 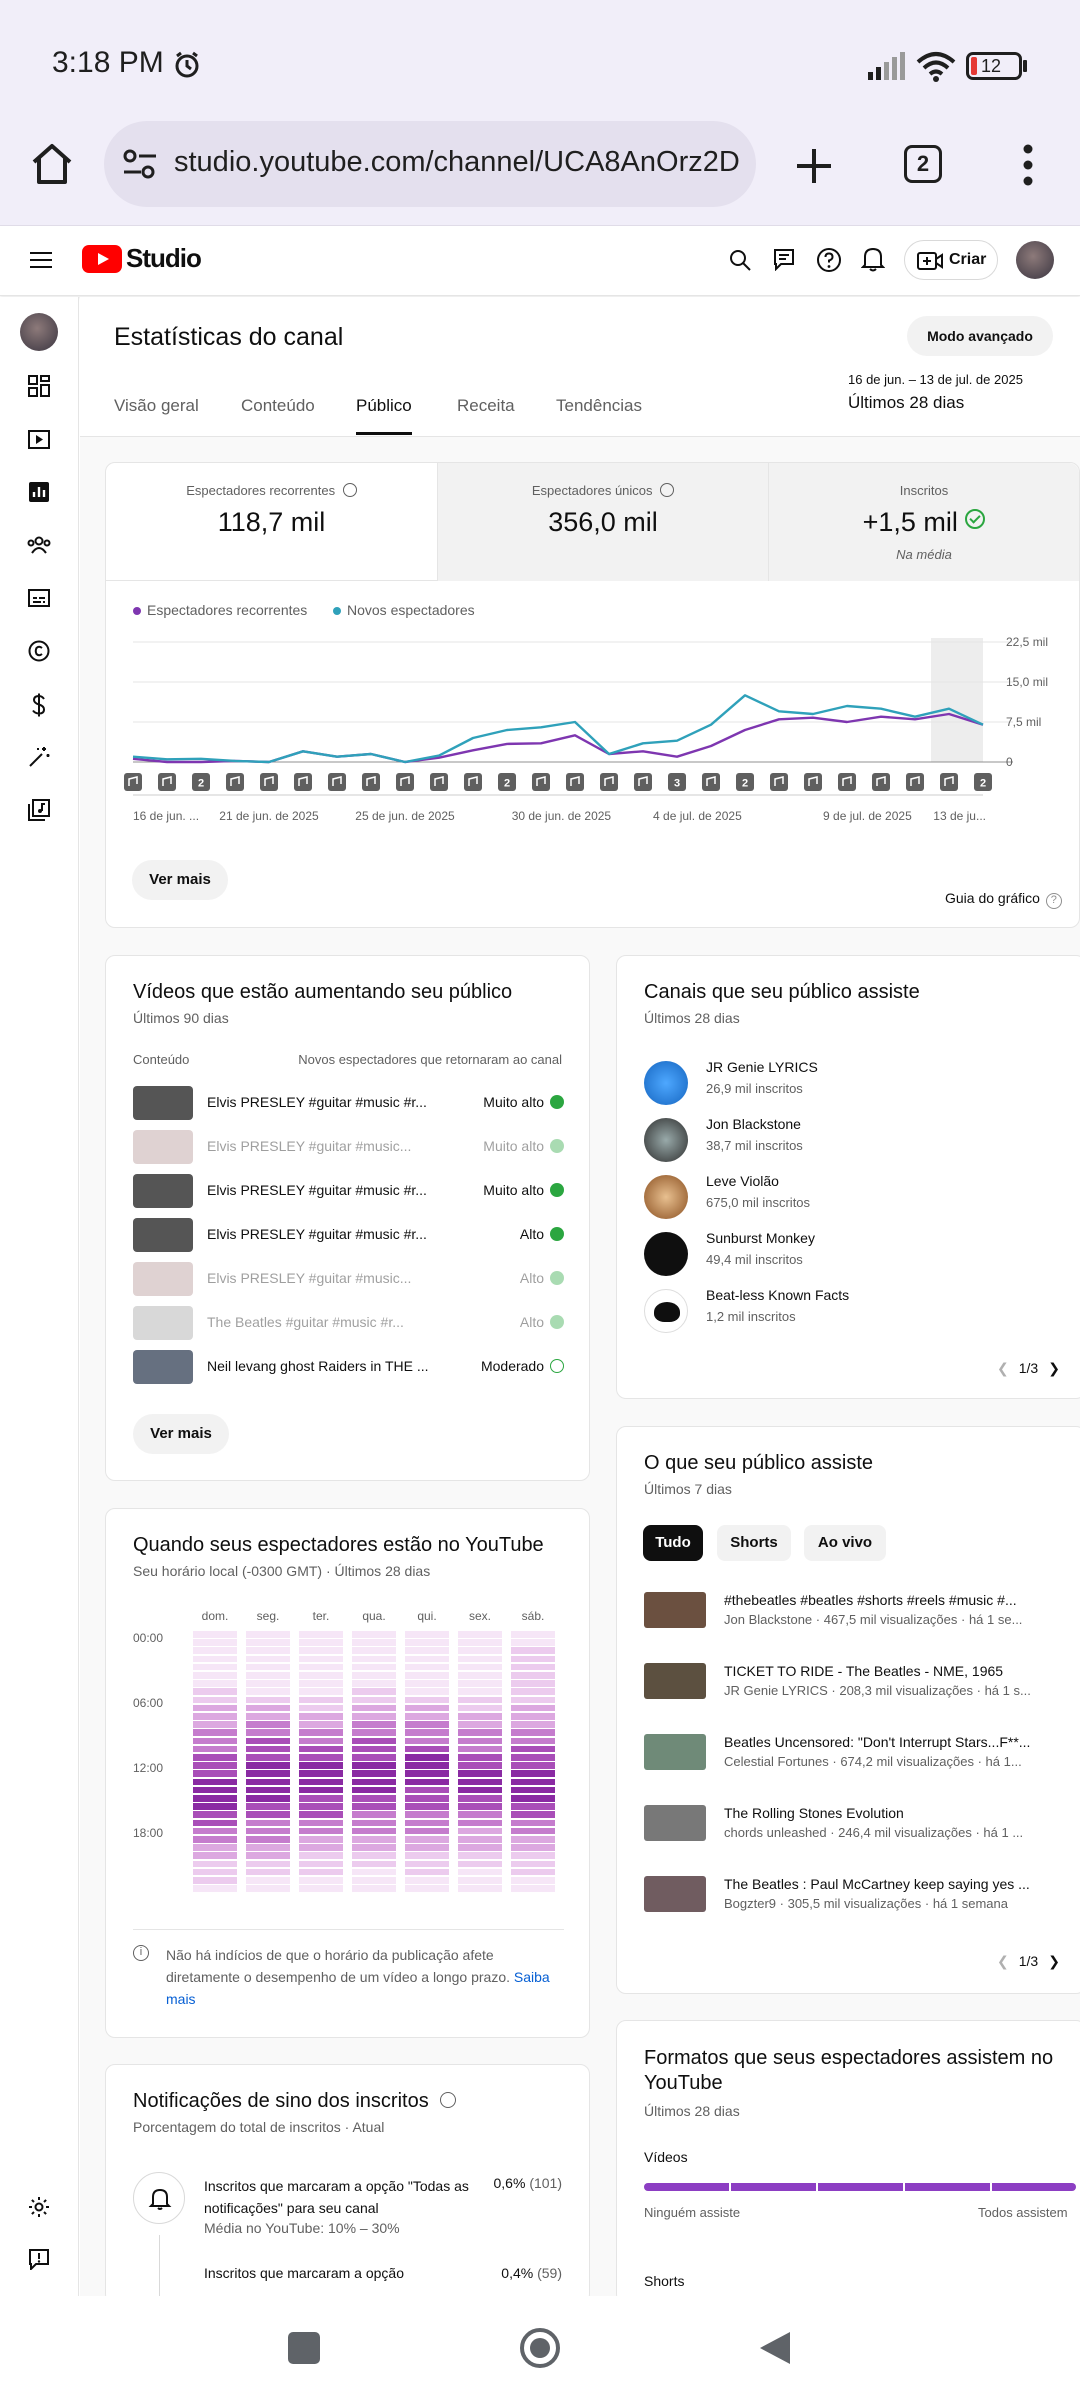 I want to click on subtitles-icon, so click(x=39, y=598).